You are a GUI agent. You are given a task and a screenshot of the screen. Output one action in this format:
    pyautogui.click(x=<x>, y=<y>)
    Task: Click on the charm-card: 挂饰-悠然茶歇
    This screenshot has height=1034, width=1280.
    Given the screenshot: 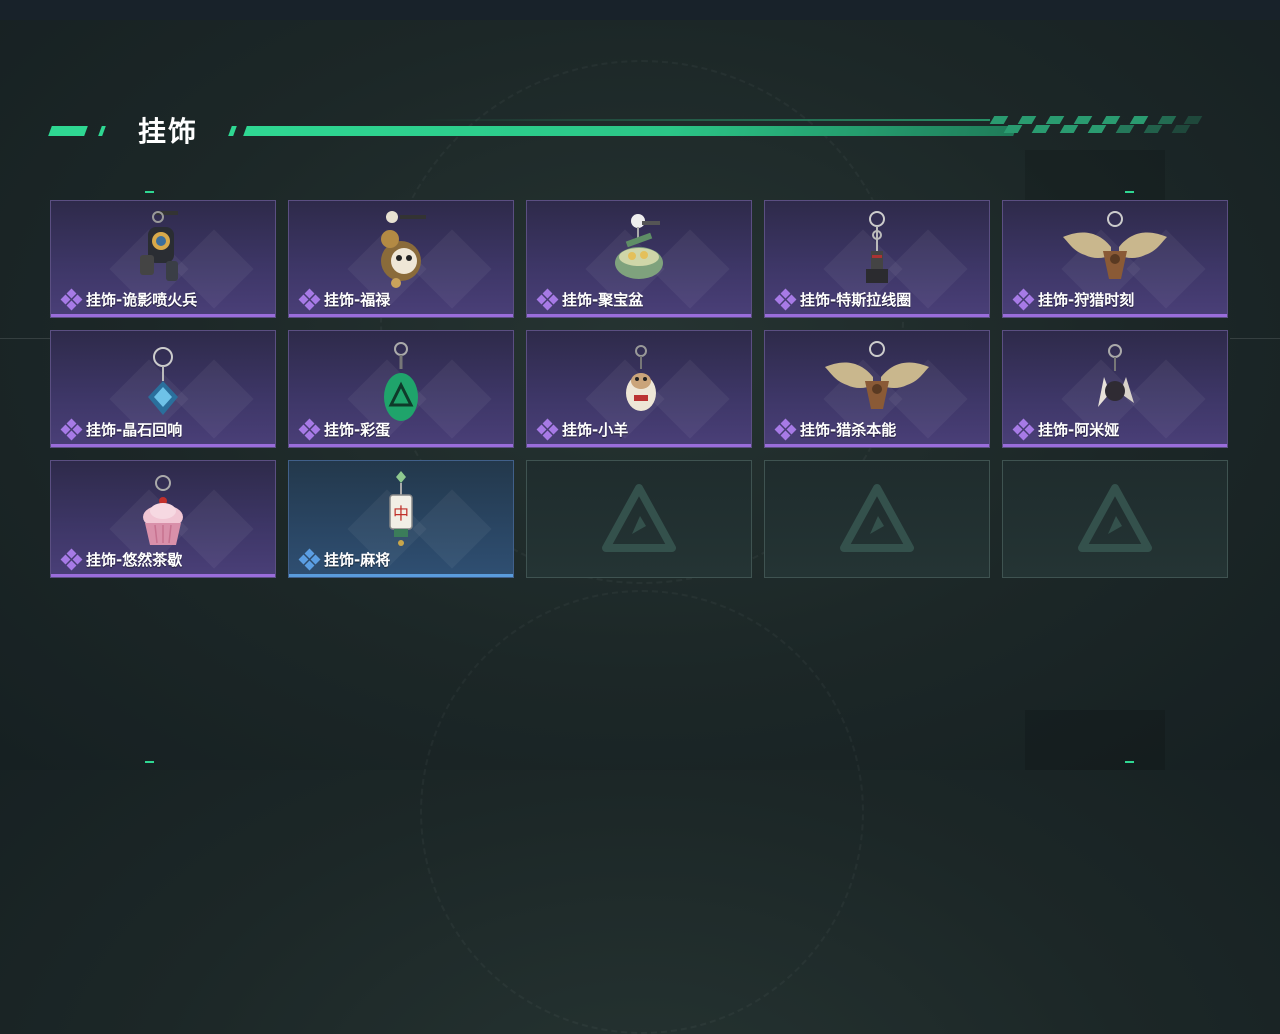 What is the action you would take?
    pyautogui.click(x=163, y=519)
    